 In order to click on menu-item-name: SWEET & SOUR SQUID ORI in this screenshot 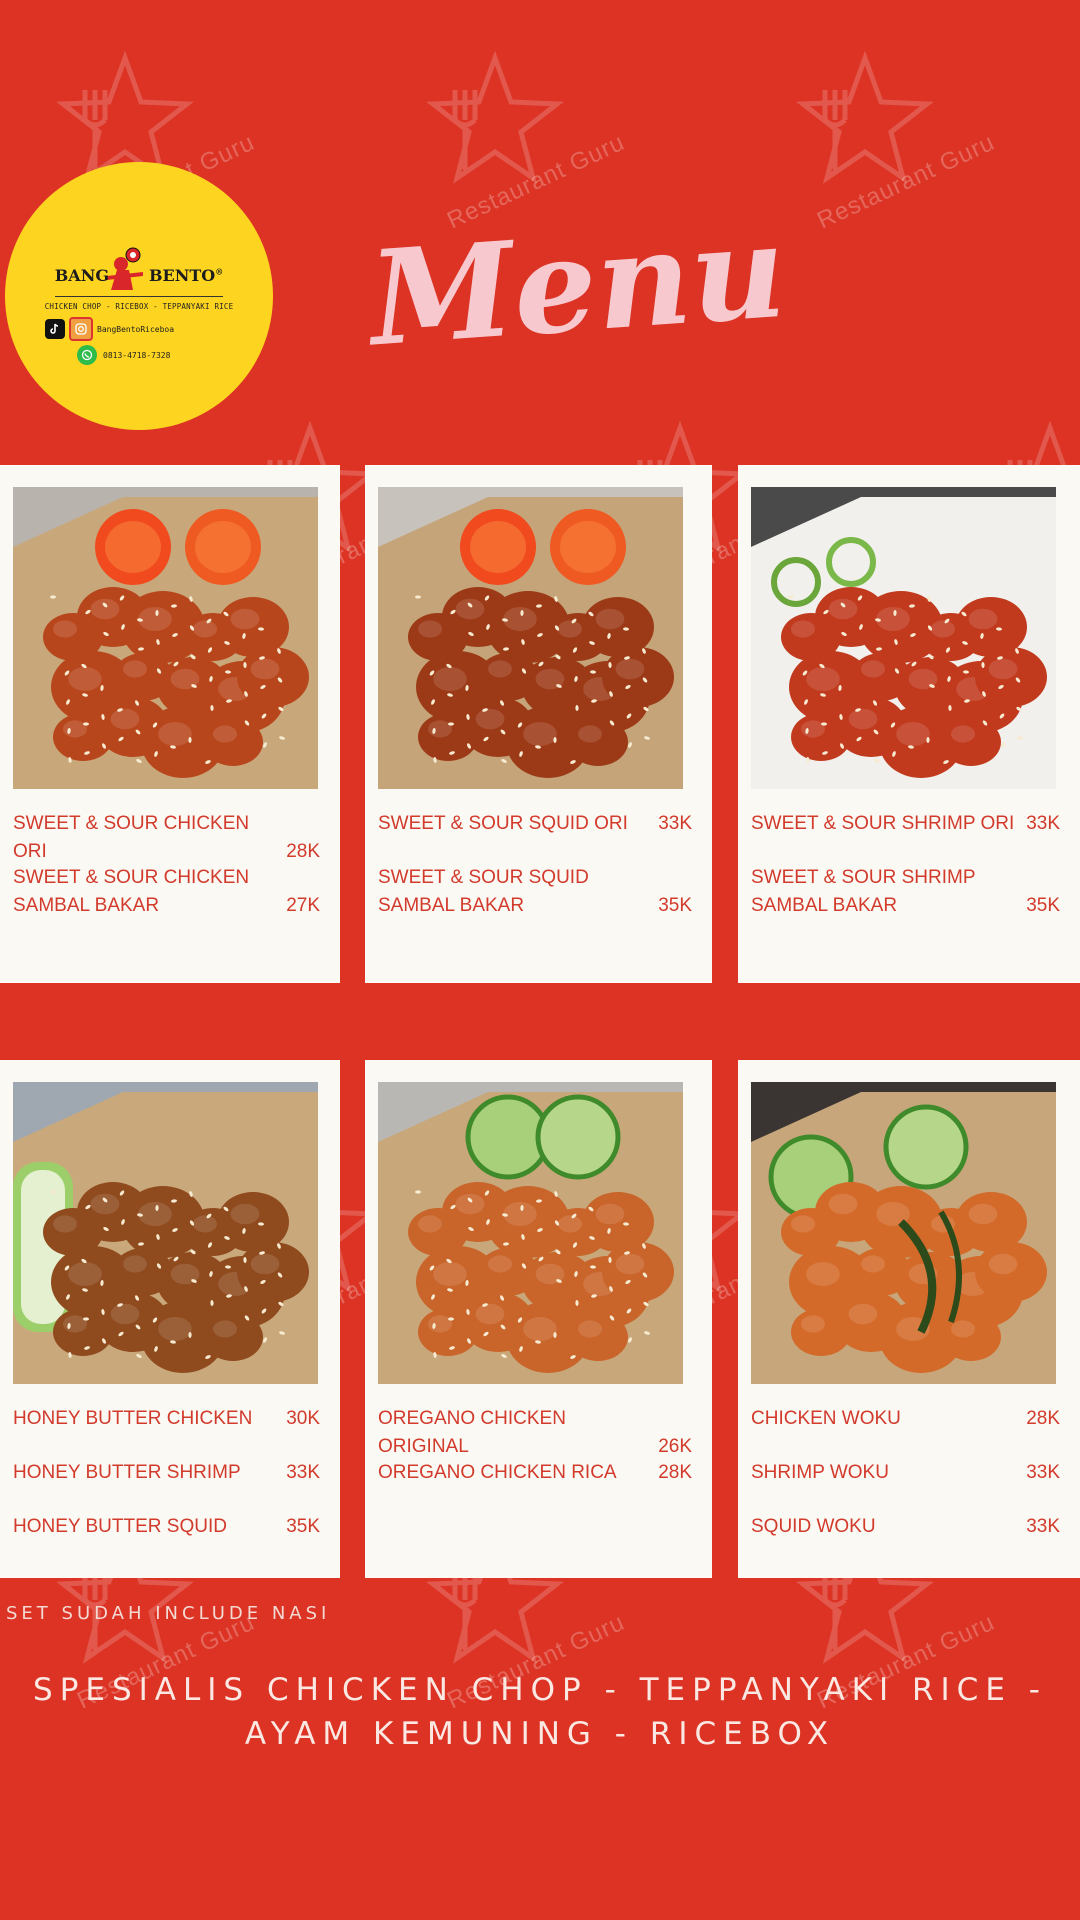, I will do `click(503, 824)`.